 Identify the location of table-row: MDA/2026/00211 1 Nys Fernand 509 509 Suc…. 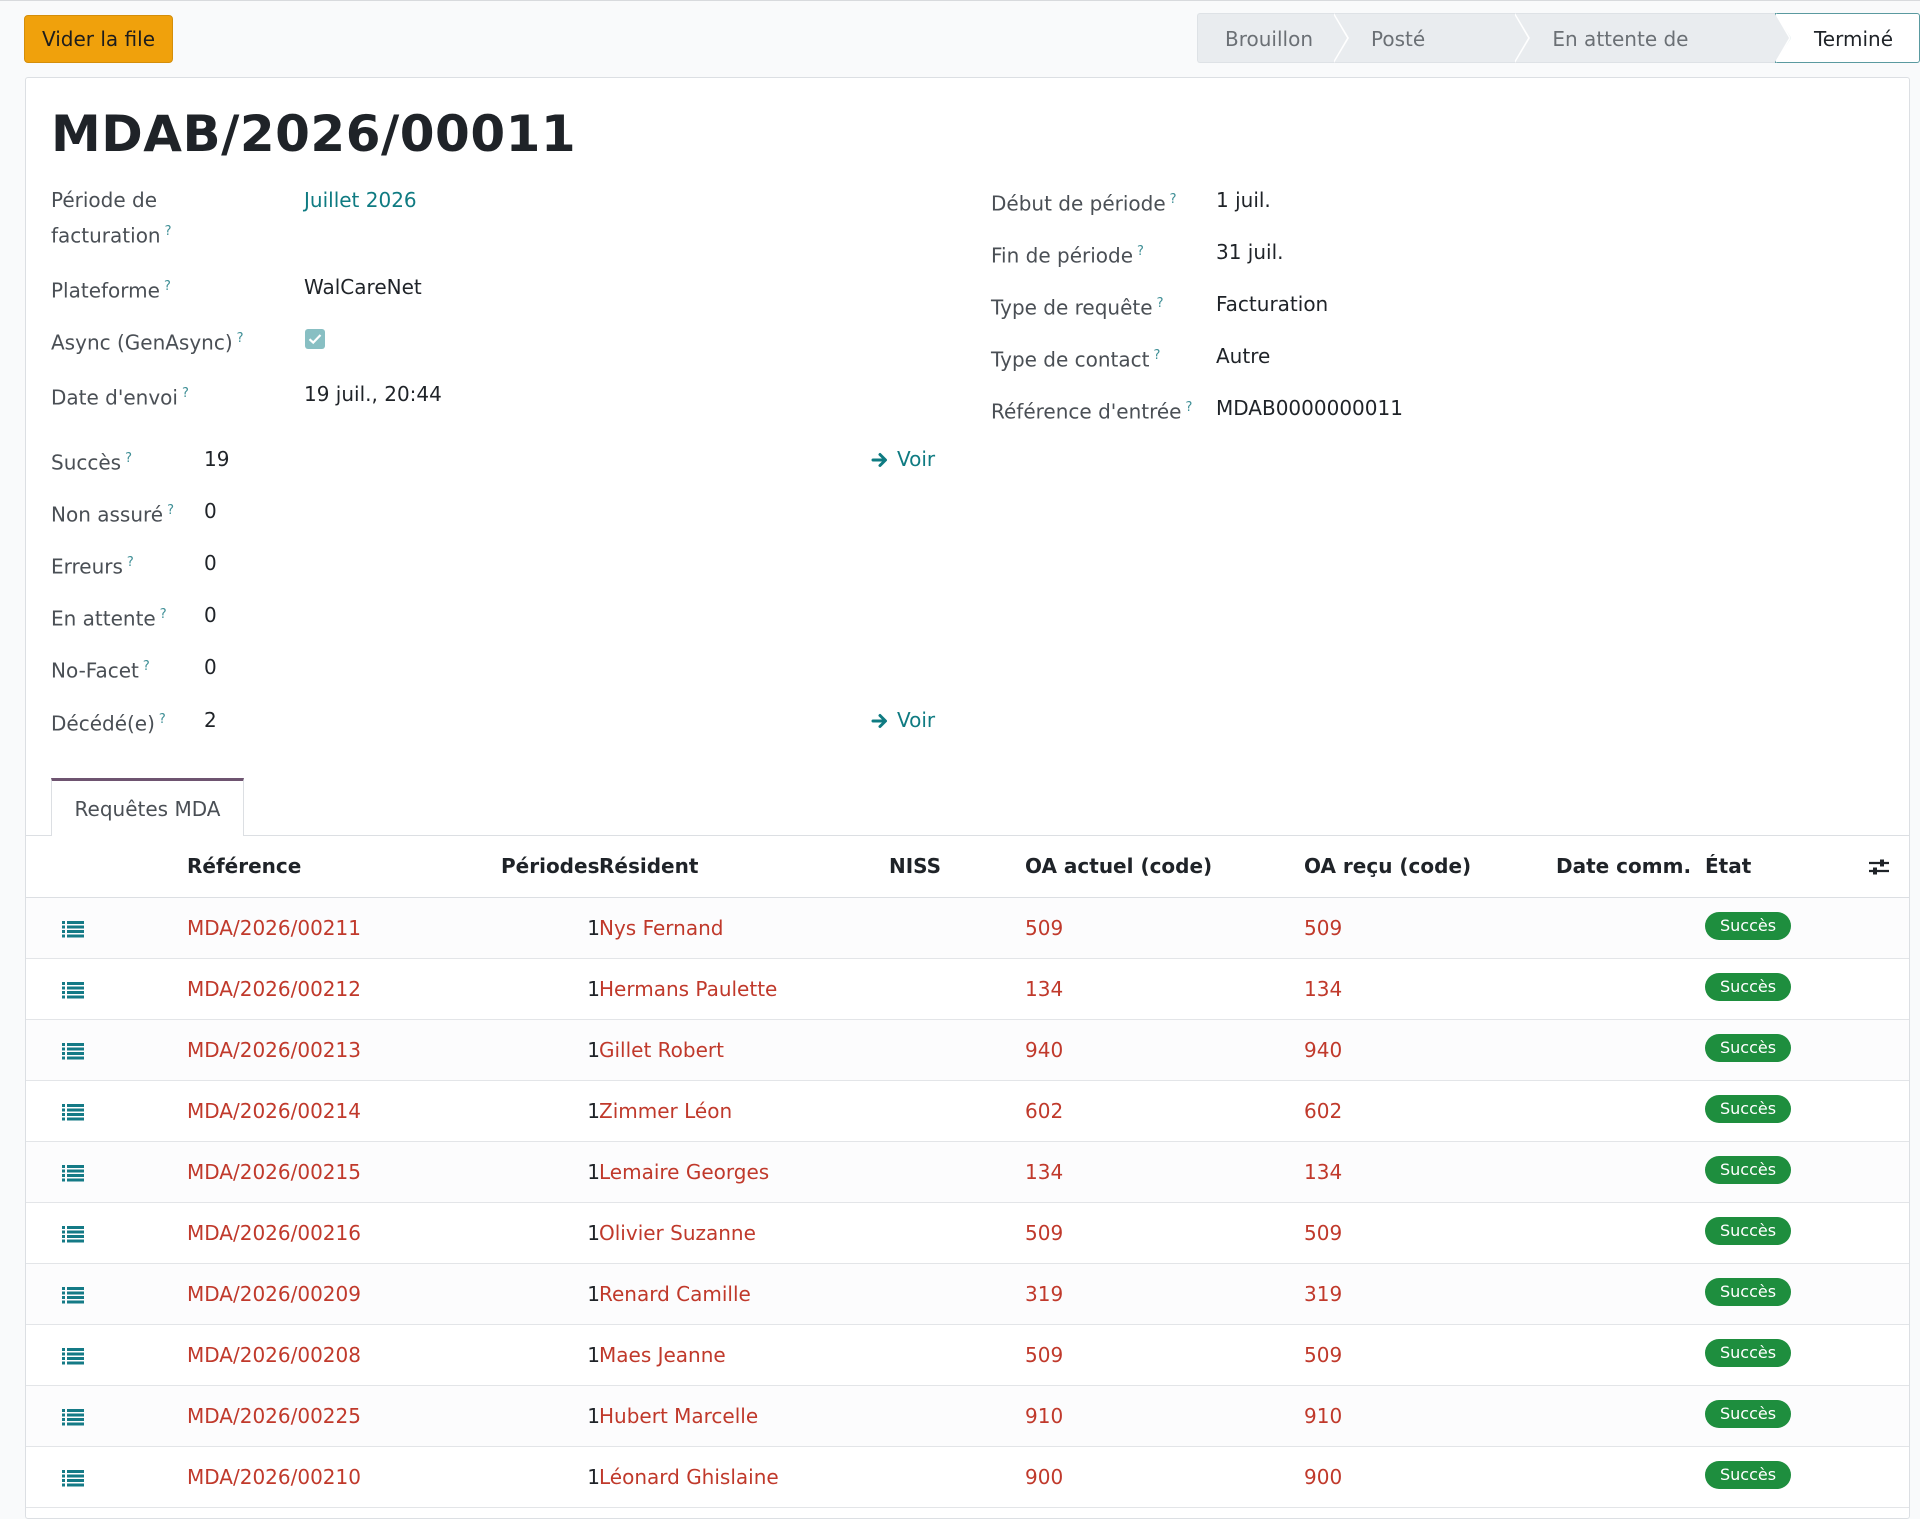
(967, 928).